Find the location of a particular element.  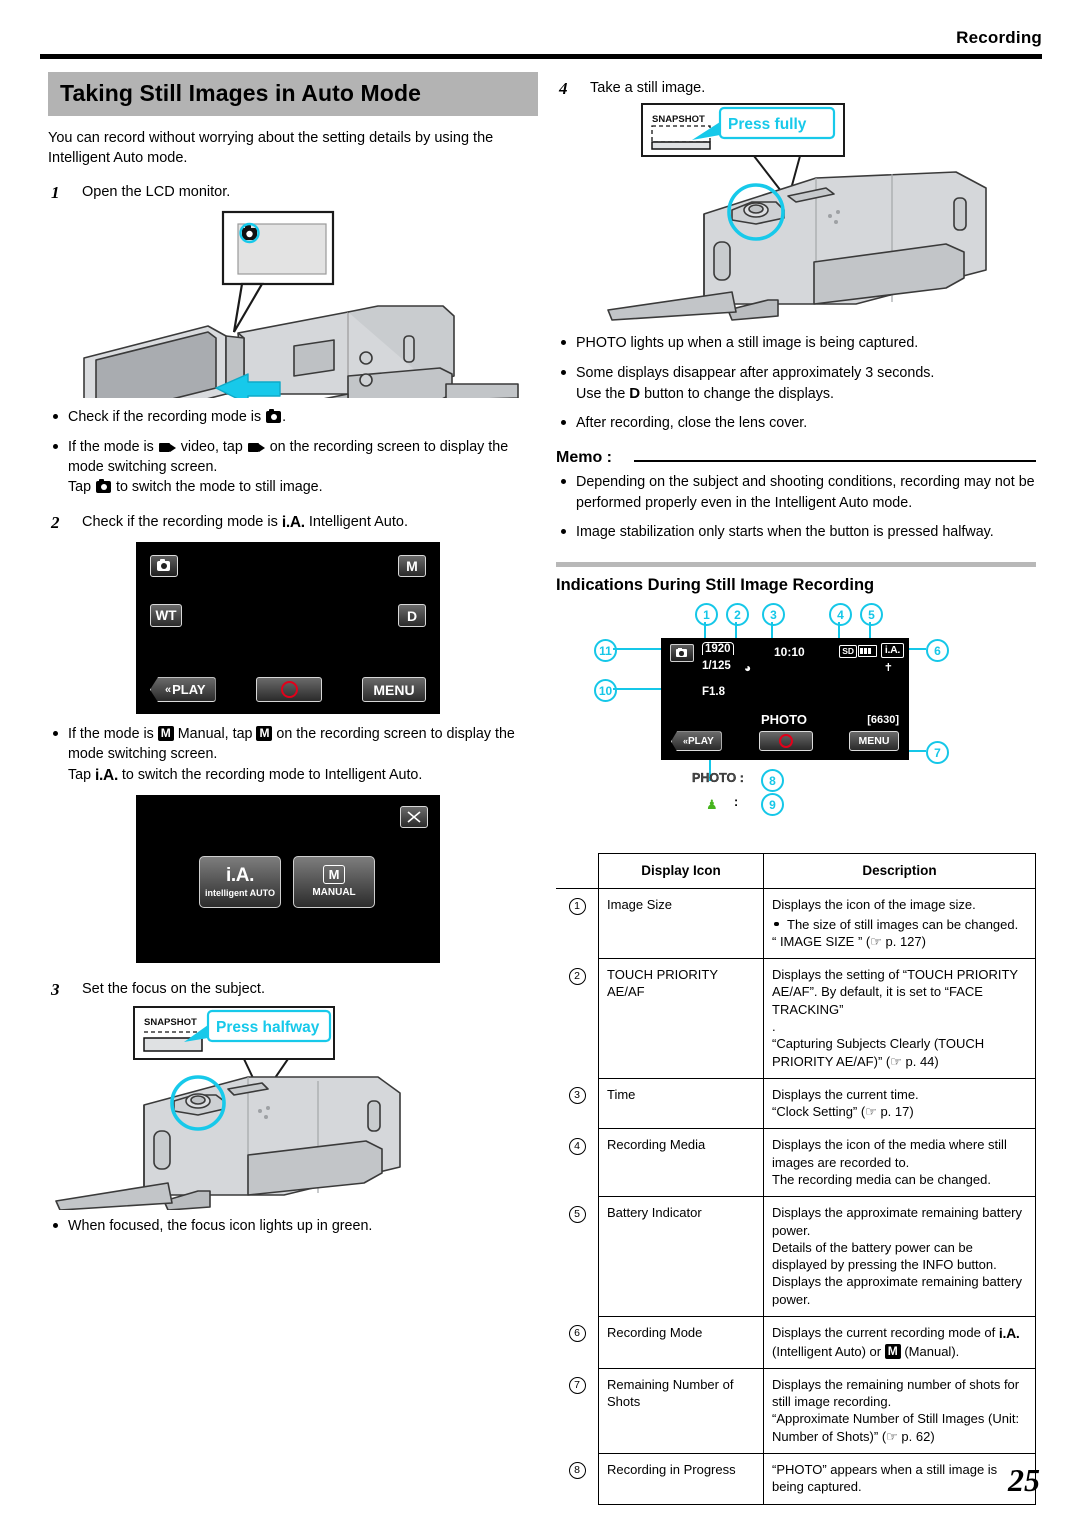

illustration-press-halfway: SNAPSHOT Press halfway is located at coordinates (293, 1108).